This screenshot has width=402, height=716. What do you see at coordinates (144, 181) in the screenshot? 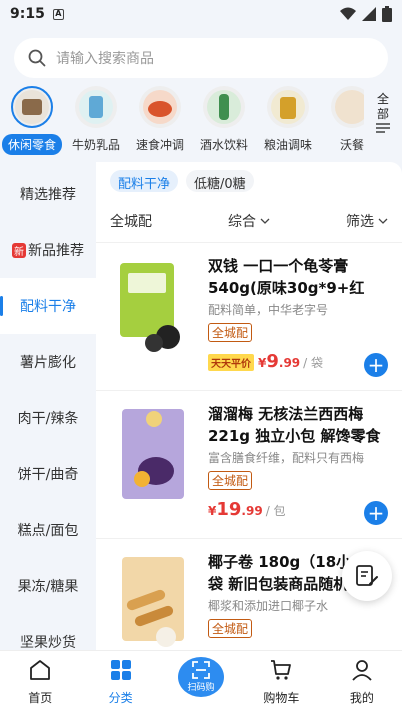
I see `tag-clean-ingredients: 配料干净` at bounding box center [144, 181].